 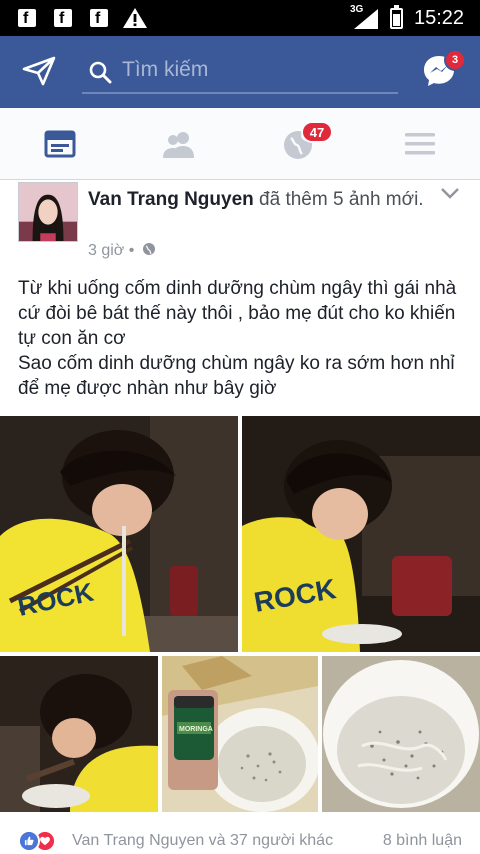 I want to click on post-time: 3 giờ, so click(x=106, y=250).